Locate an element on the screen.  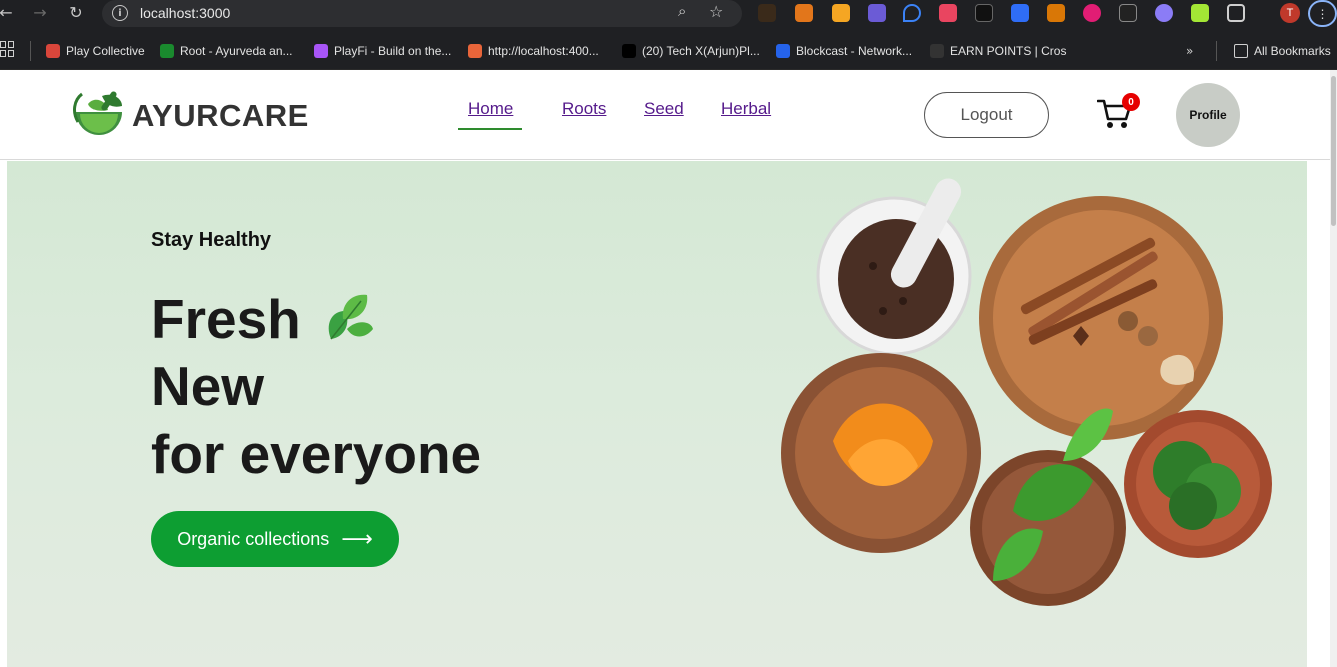
forward-arrow-icon: → is located at coordinates (40, 12).